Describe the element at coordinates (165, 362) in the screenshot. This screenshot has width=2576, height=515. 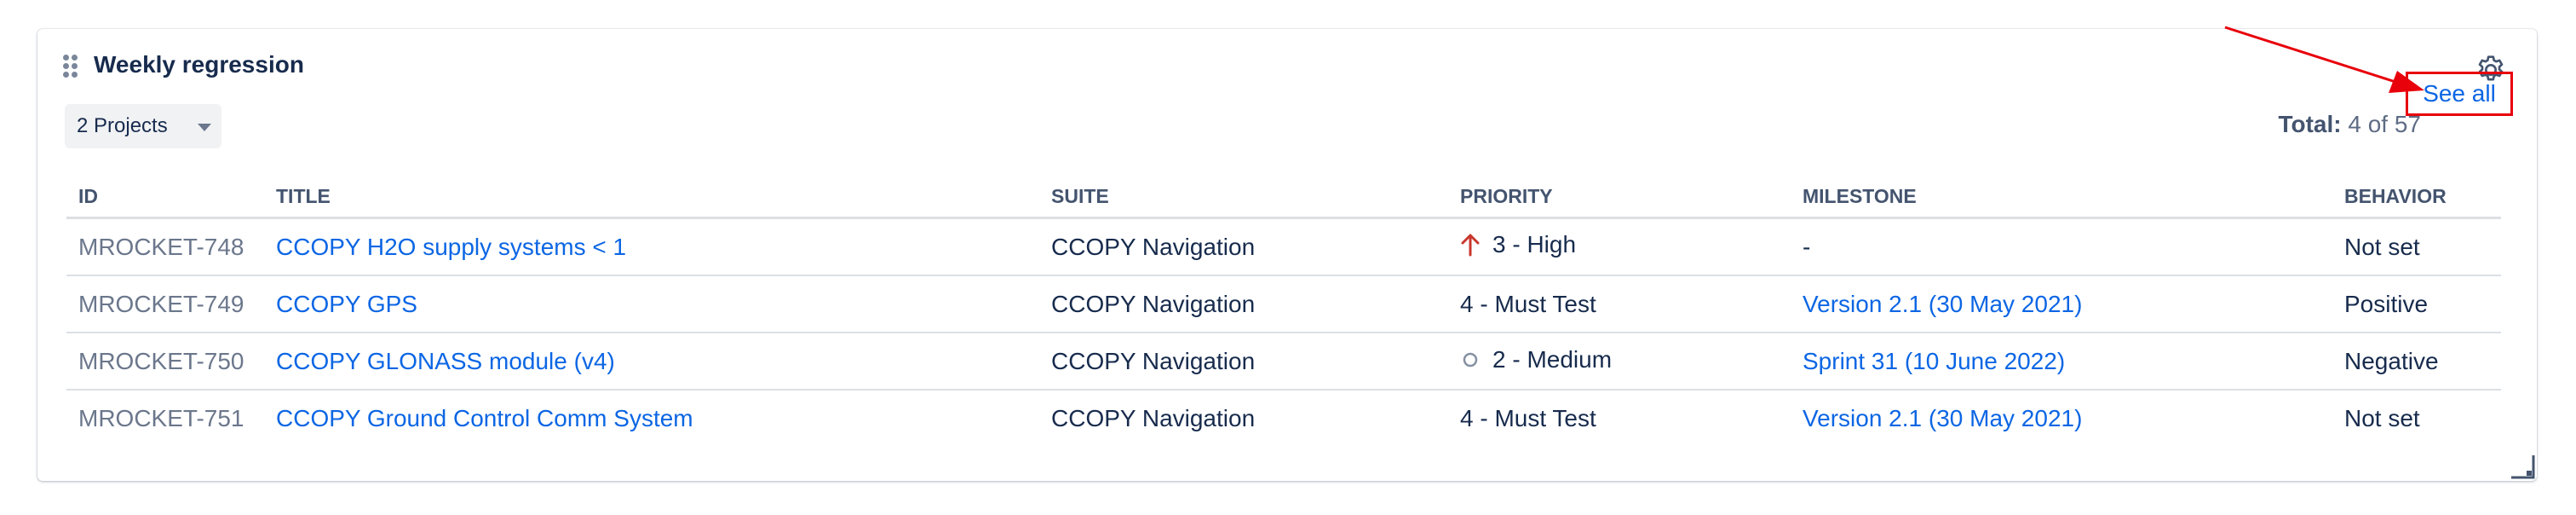
I see `case-id: MROCKET-750` at that location.